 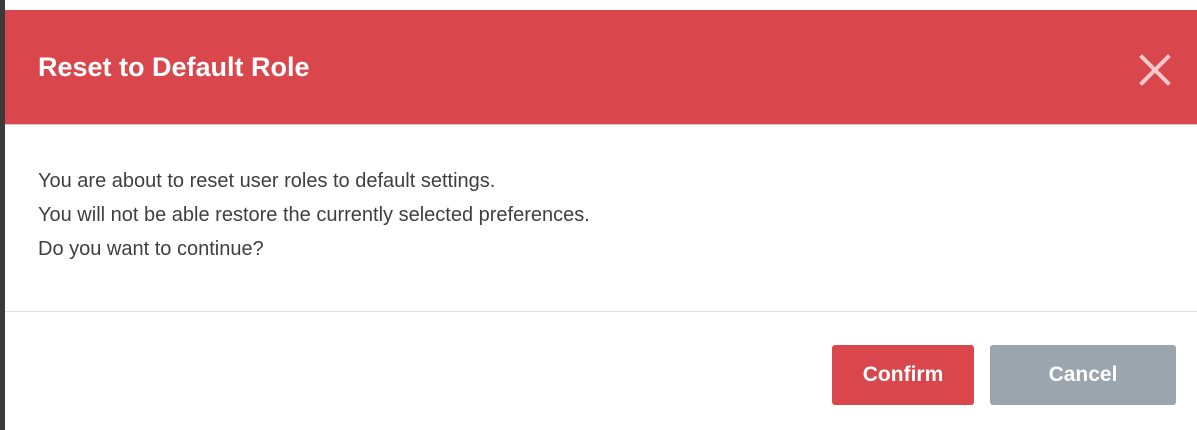 I want to click on close-button, so click(x=1155, y=70).